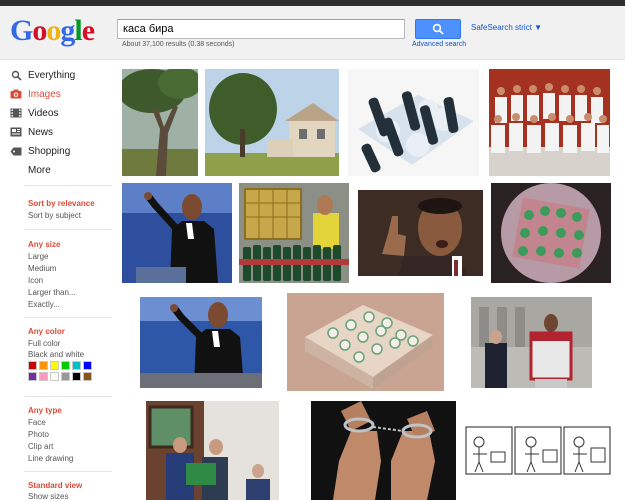 The width and height of the screenshot is (625, 500). What do you see at coordinates (76, 376) in the screenshot?
I see `color-swatch-black` at bounding box center [76, 376].